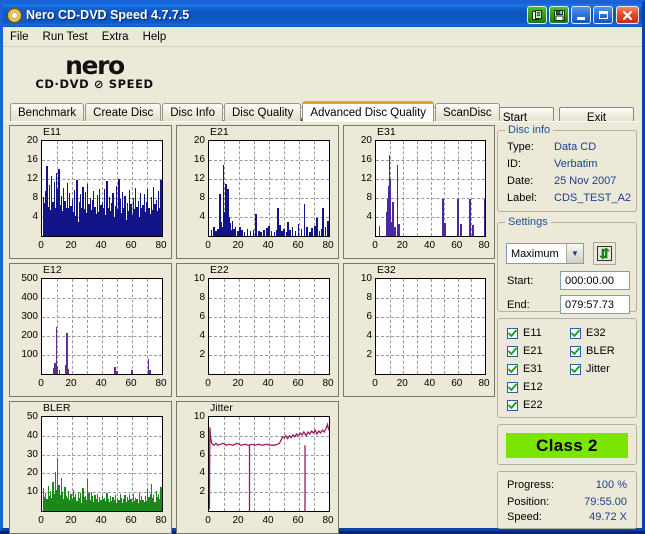 This screenshot has height=534, width=645. What do you see at coordinates (192, 112) in the screenshot?
I see `tab-disc-info: Disc Info` at bounding box center [192, 112].